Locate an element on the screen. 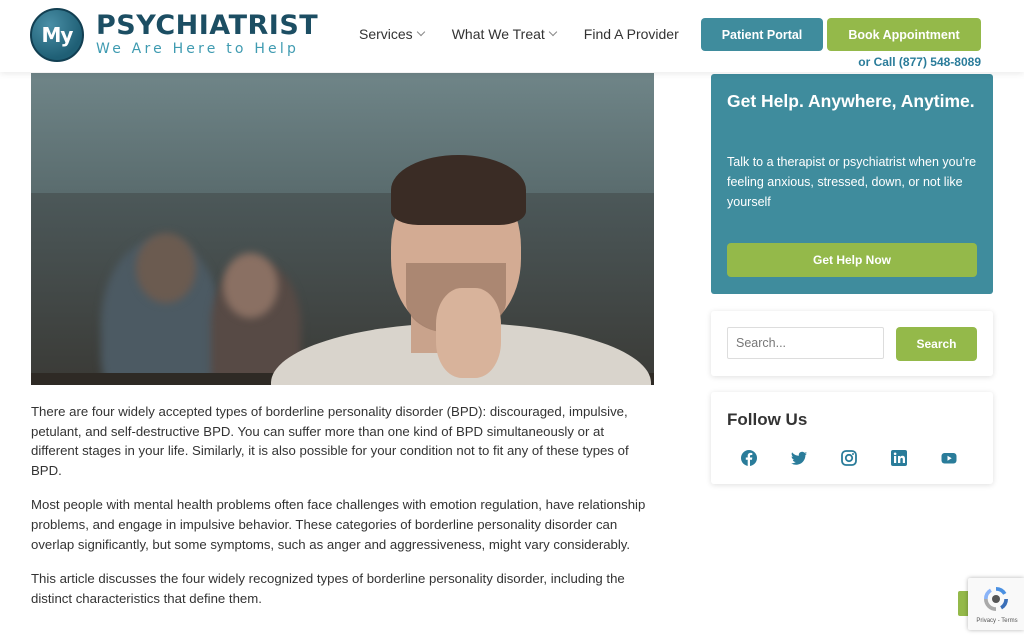 Image resolution: width=1024 pixels, height=640 pixels. nav-item-find-a-provider: Find A Provider is located at coordinates (631, 34).